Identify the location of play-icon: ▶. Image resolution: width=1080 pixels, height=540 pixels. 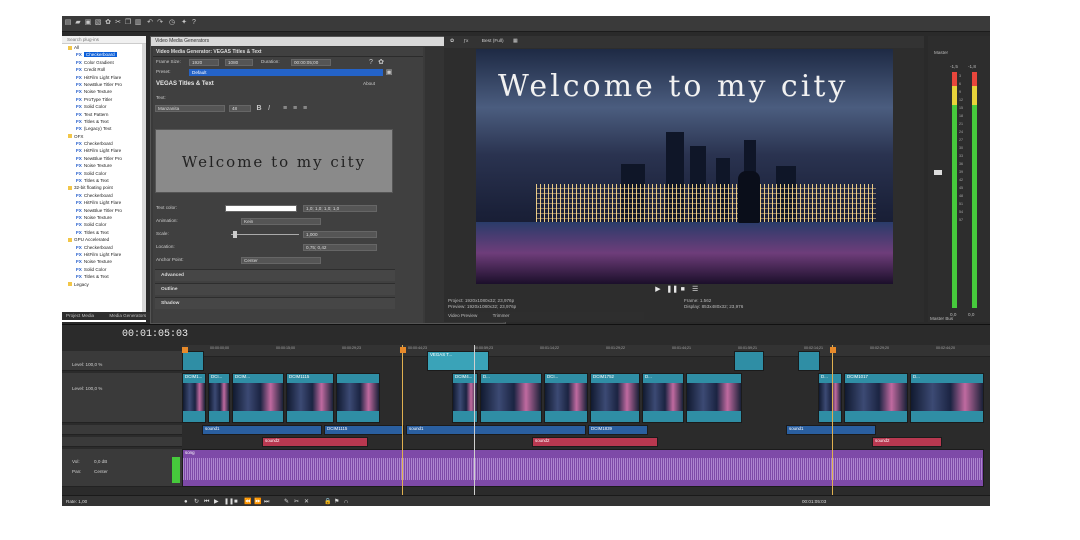
(216, 502).